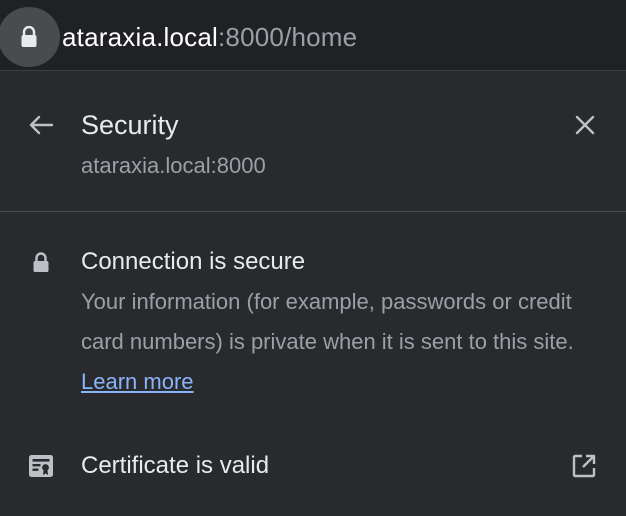 This screenshot has width=626, height=516. I want to click on certificate-icon, so click(41, 466).